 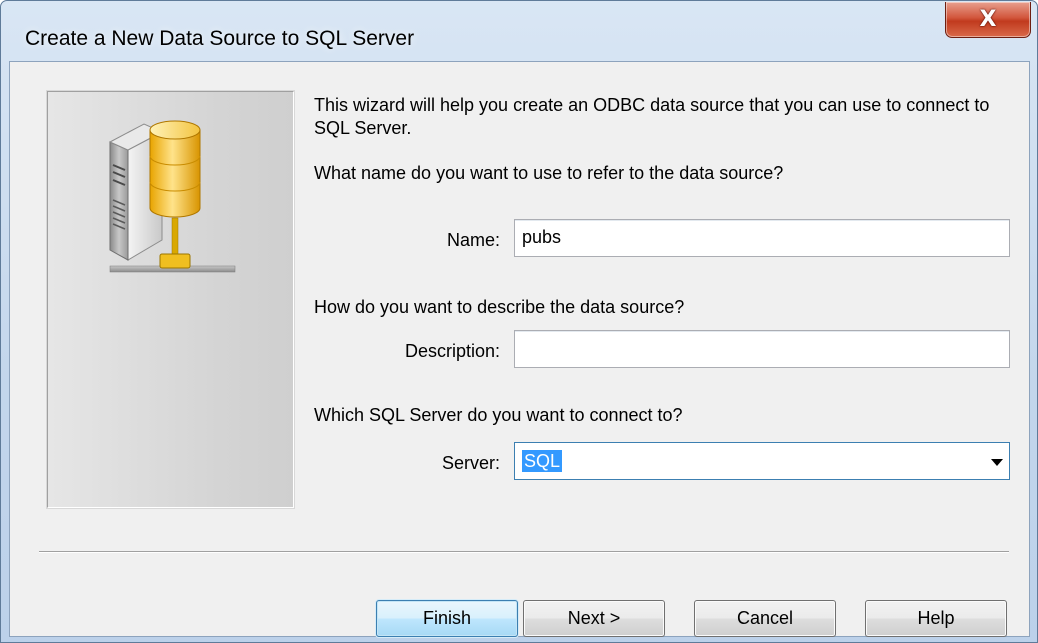 What do you see at coordinates (452, 351) in the screenshot?
I see `description-label: Description:` at bounding box center [452, 351].